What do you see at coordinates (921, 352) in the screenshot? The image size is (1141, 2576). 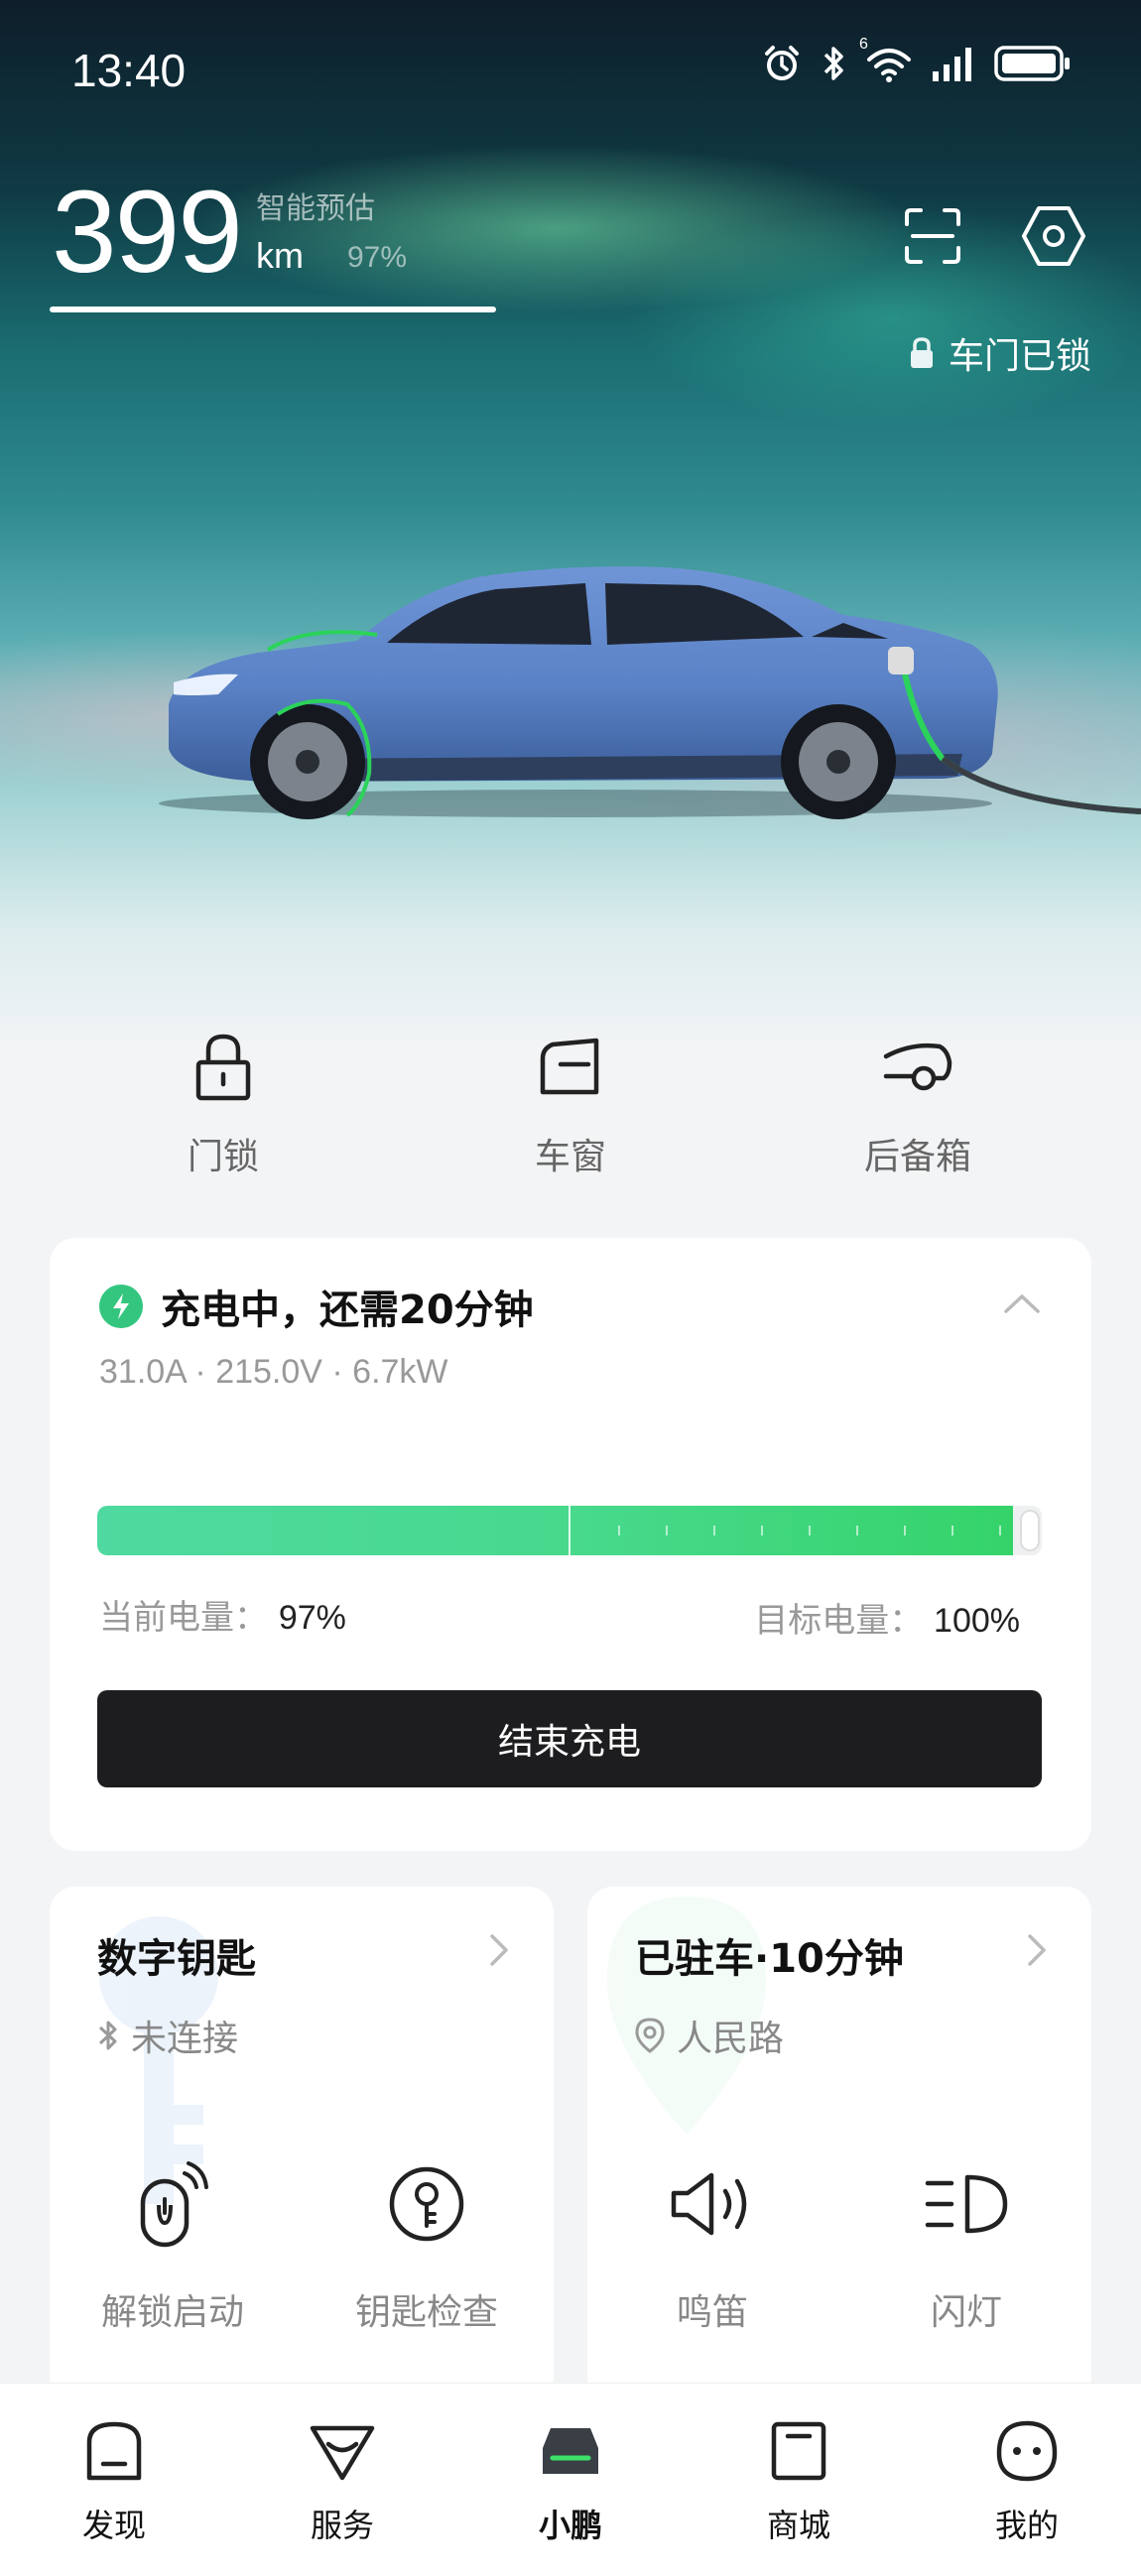 I see `small-lock-icon` at bounding box center [921, 352].